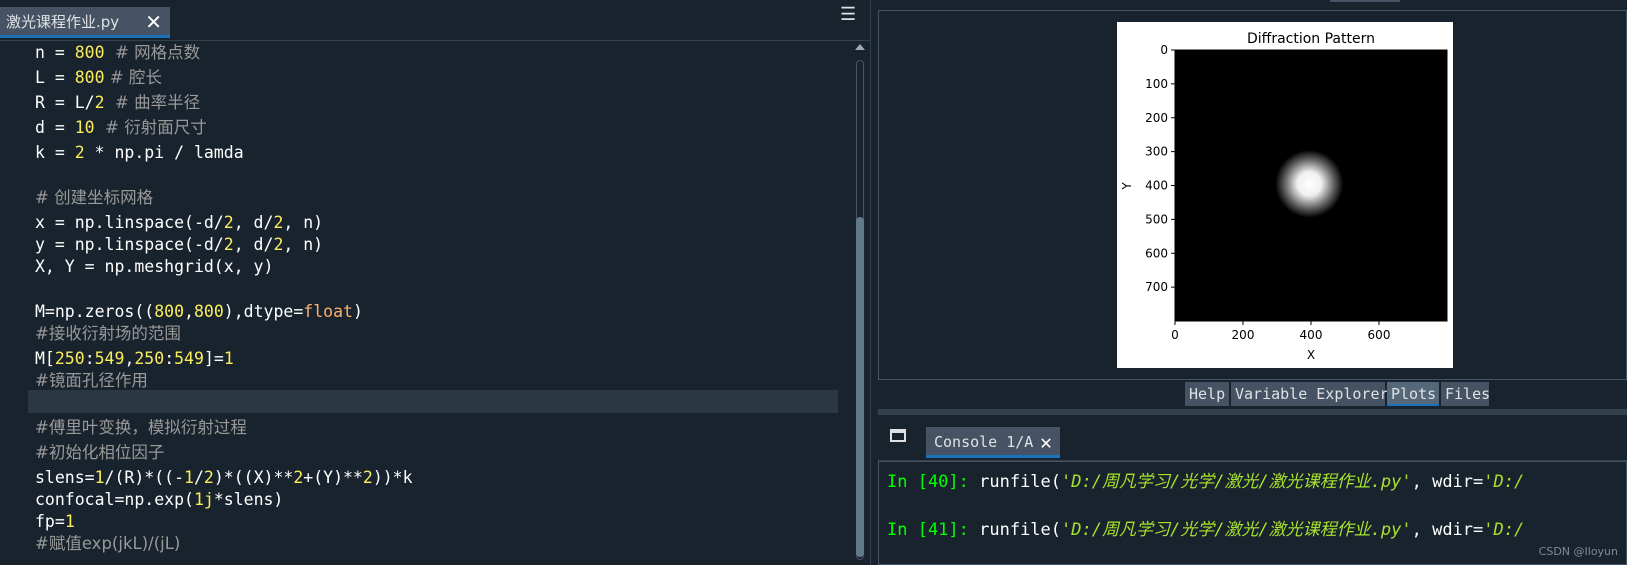 The height and width of the screenshot is (565, 1627). I want to click on code-line: X, Y = np.meshgrid(x, y), so click(154, 267).